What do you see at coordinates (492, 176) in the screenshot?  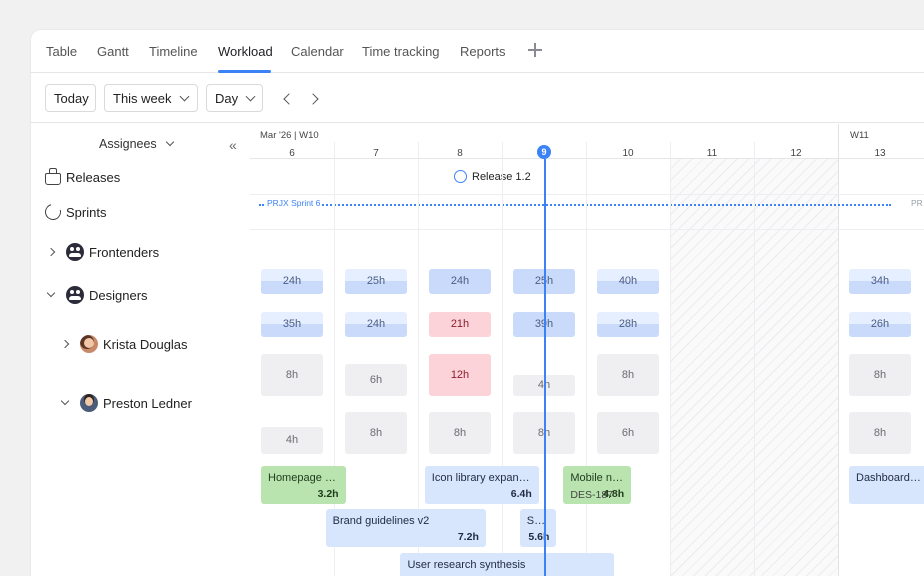 I see `release-marker: Release 1.2` at bounding box center [492, 176].